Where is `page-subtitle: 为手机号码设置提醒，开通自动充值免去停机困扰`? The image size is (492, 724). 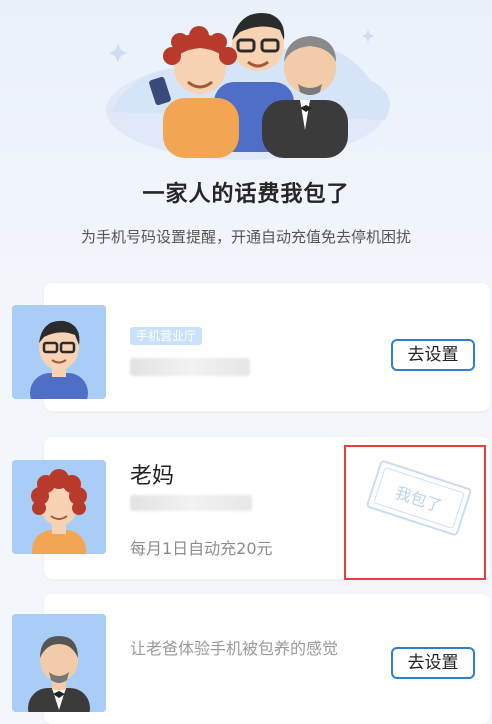 page-subtitle: 为手机号码设置提醒，开通自动充值免去停机困扰 is located at coordinates (245, 237).